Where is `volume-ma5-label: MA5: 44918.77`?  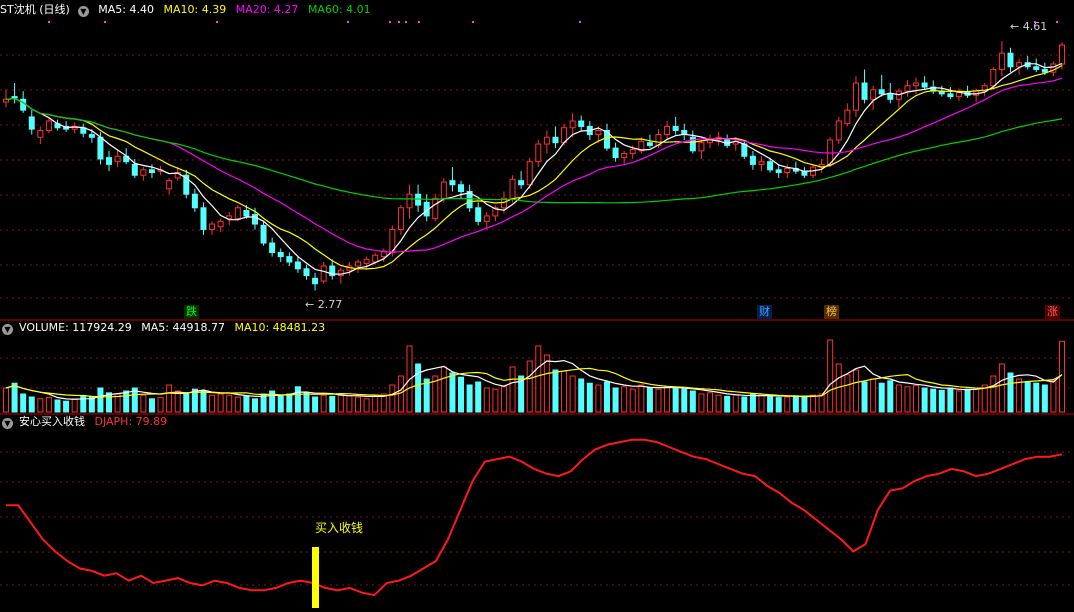 volume-ma5-label: MA5: 44918.77 is located at coordinates (183, 327).